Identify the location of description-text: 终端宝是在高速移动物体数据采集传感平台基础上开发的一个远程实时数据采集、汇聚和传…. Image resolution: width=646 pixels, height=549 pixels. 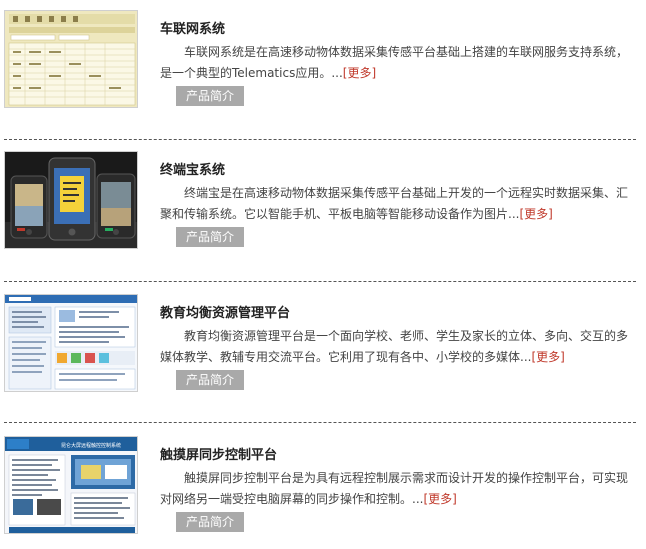
(394, 203).